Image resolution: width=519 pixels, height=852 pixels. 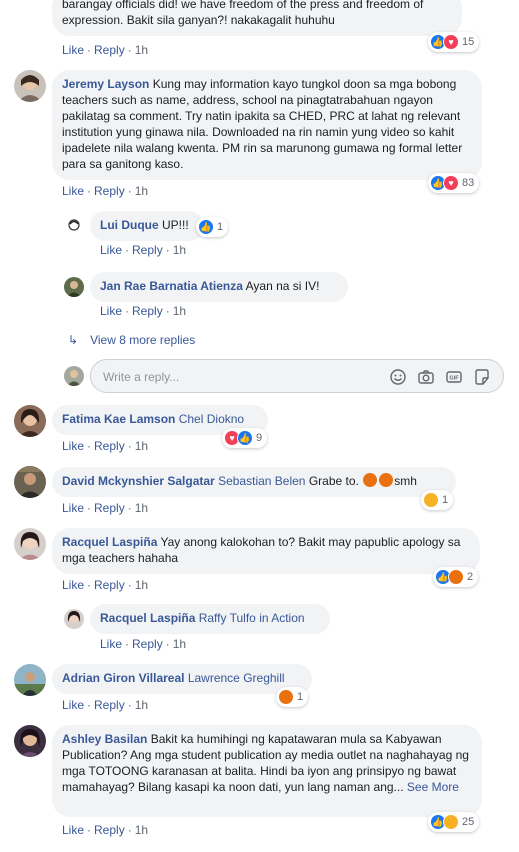 What do you see at coordinates (236, 678) in the screenshot?
I see `mention-link: Lawrence Greghill` at bounding box center [236, 678].